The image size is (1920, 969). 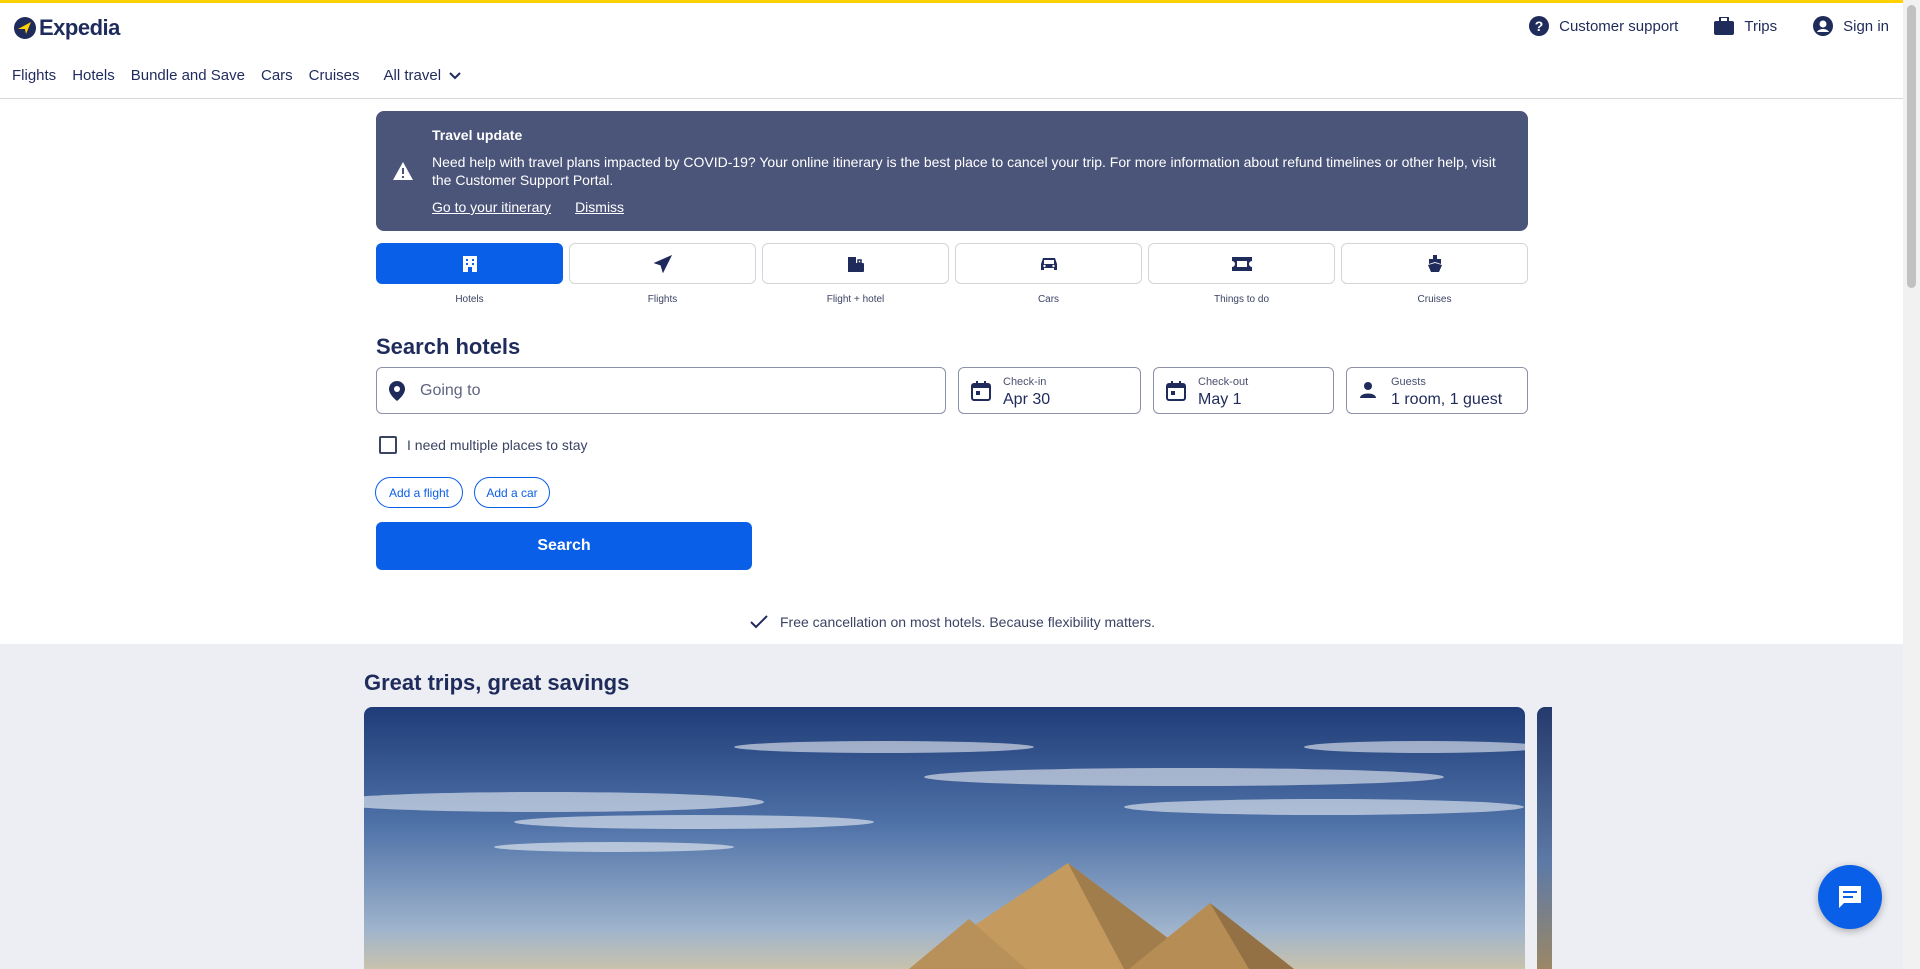 I want to click on chat-bubble-icon, so click(x=1850, y=897).